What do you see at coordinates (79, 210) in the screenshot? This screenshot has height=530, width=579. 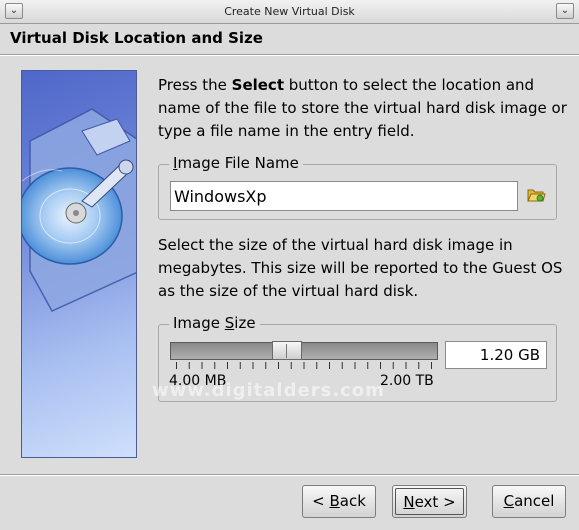 I see `hard-disk-icon` at bounding box center [79, 210].